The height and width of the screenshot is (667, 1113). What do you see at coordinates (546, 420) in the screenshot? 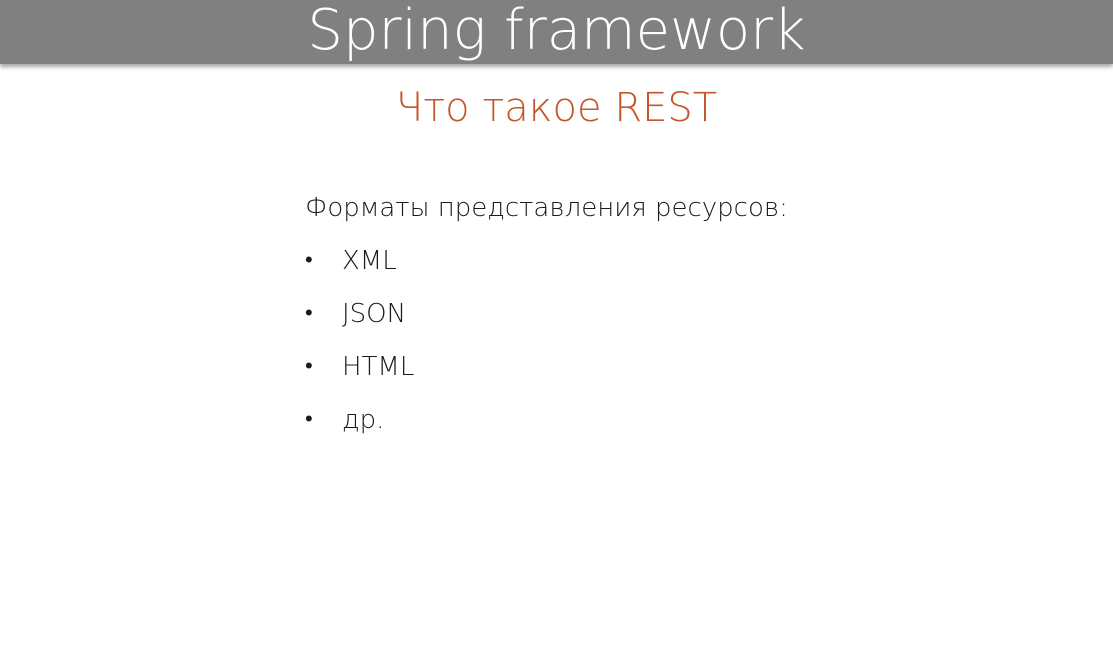
I see `list-item-other: • др.` at bounding box center [546, 420].